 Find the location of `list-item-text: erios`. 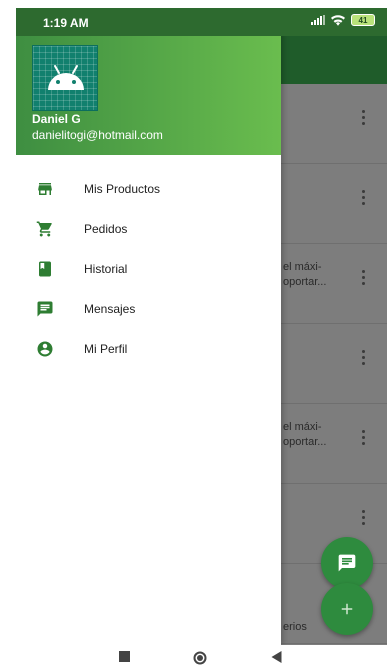

list-item-text: erios is located at coordinates (295, 627).